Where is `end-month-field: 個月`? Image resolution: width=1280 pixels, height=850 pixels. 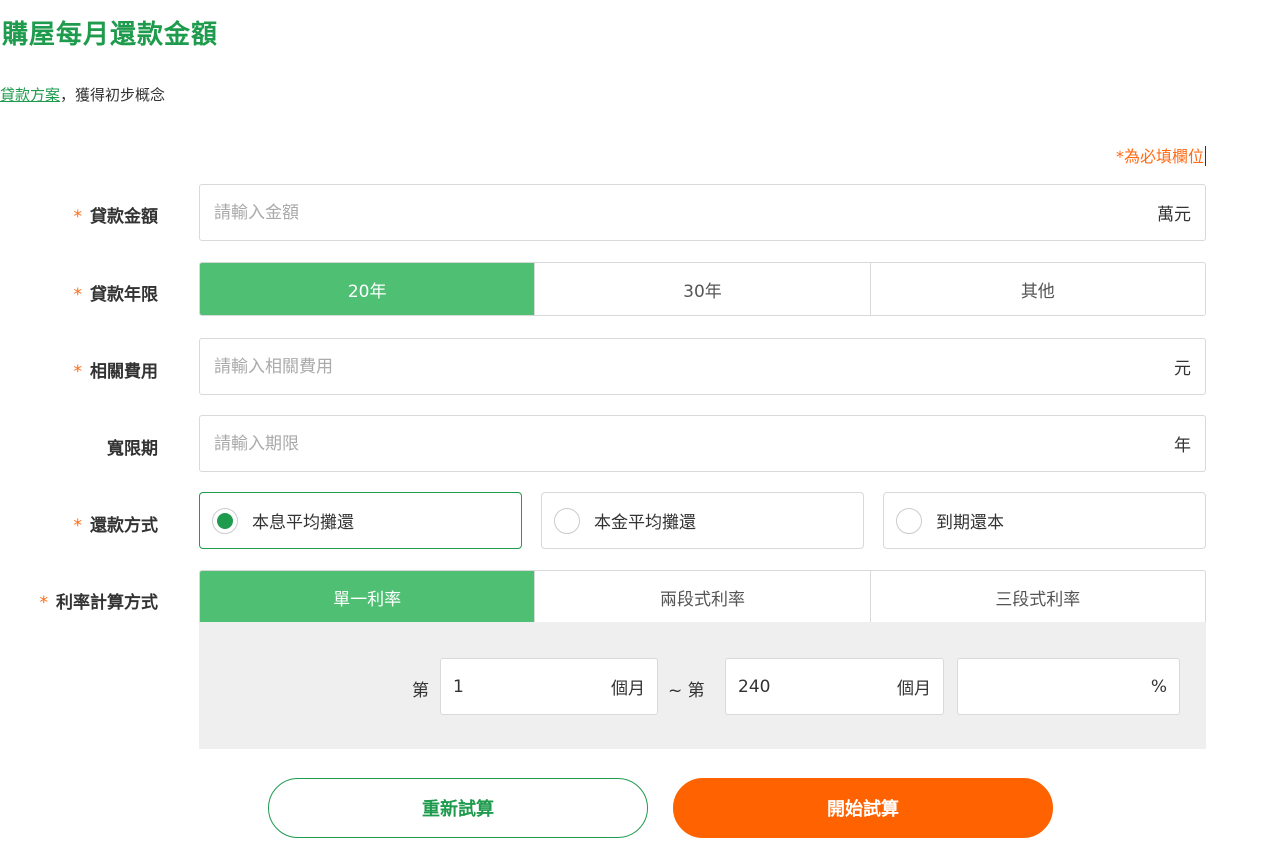 end-month-field: 個月 is located at coordinates (834, 686).